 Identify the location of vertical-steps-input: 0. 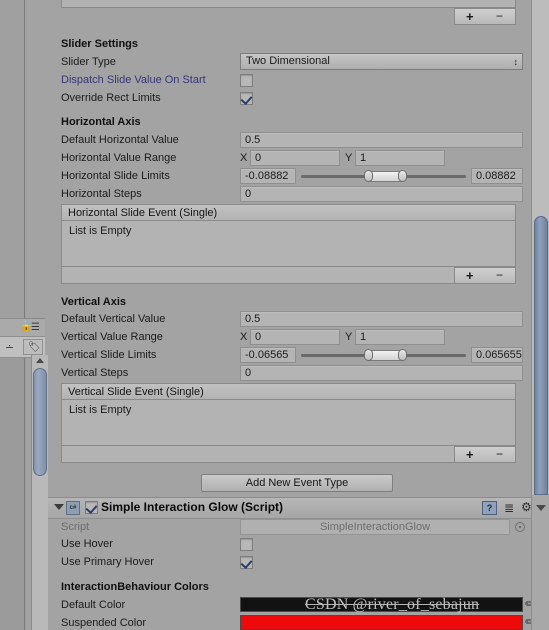
(381, 373).